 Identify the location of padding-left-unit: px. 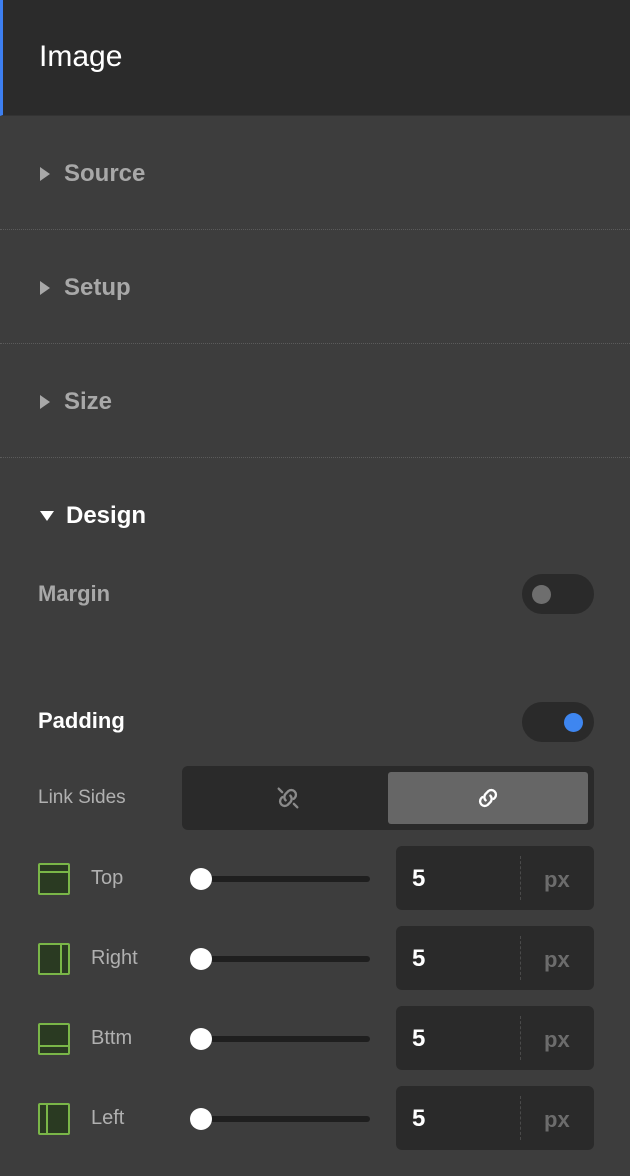
(557, 1120).